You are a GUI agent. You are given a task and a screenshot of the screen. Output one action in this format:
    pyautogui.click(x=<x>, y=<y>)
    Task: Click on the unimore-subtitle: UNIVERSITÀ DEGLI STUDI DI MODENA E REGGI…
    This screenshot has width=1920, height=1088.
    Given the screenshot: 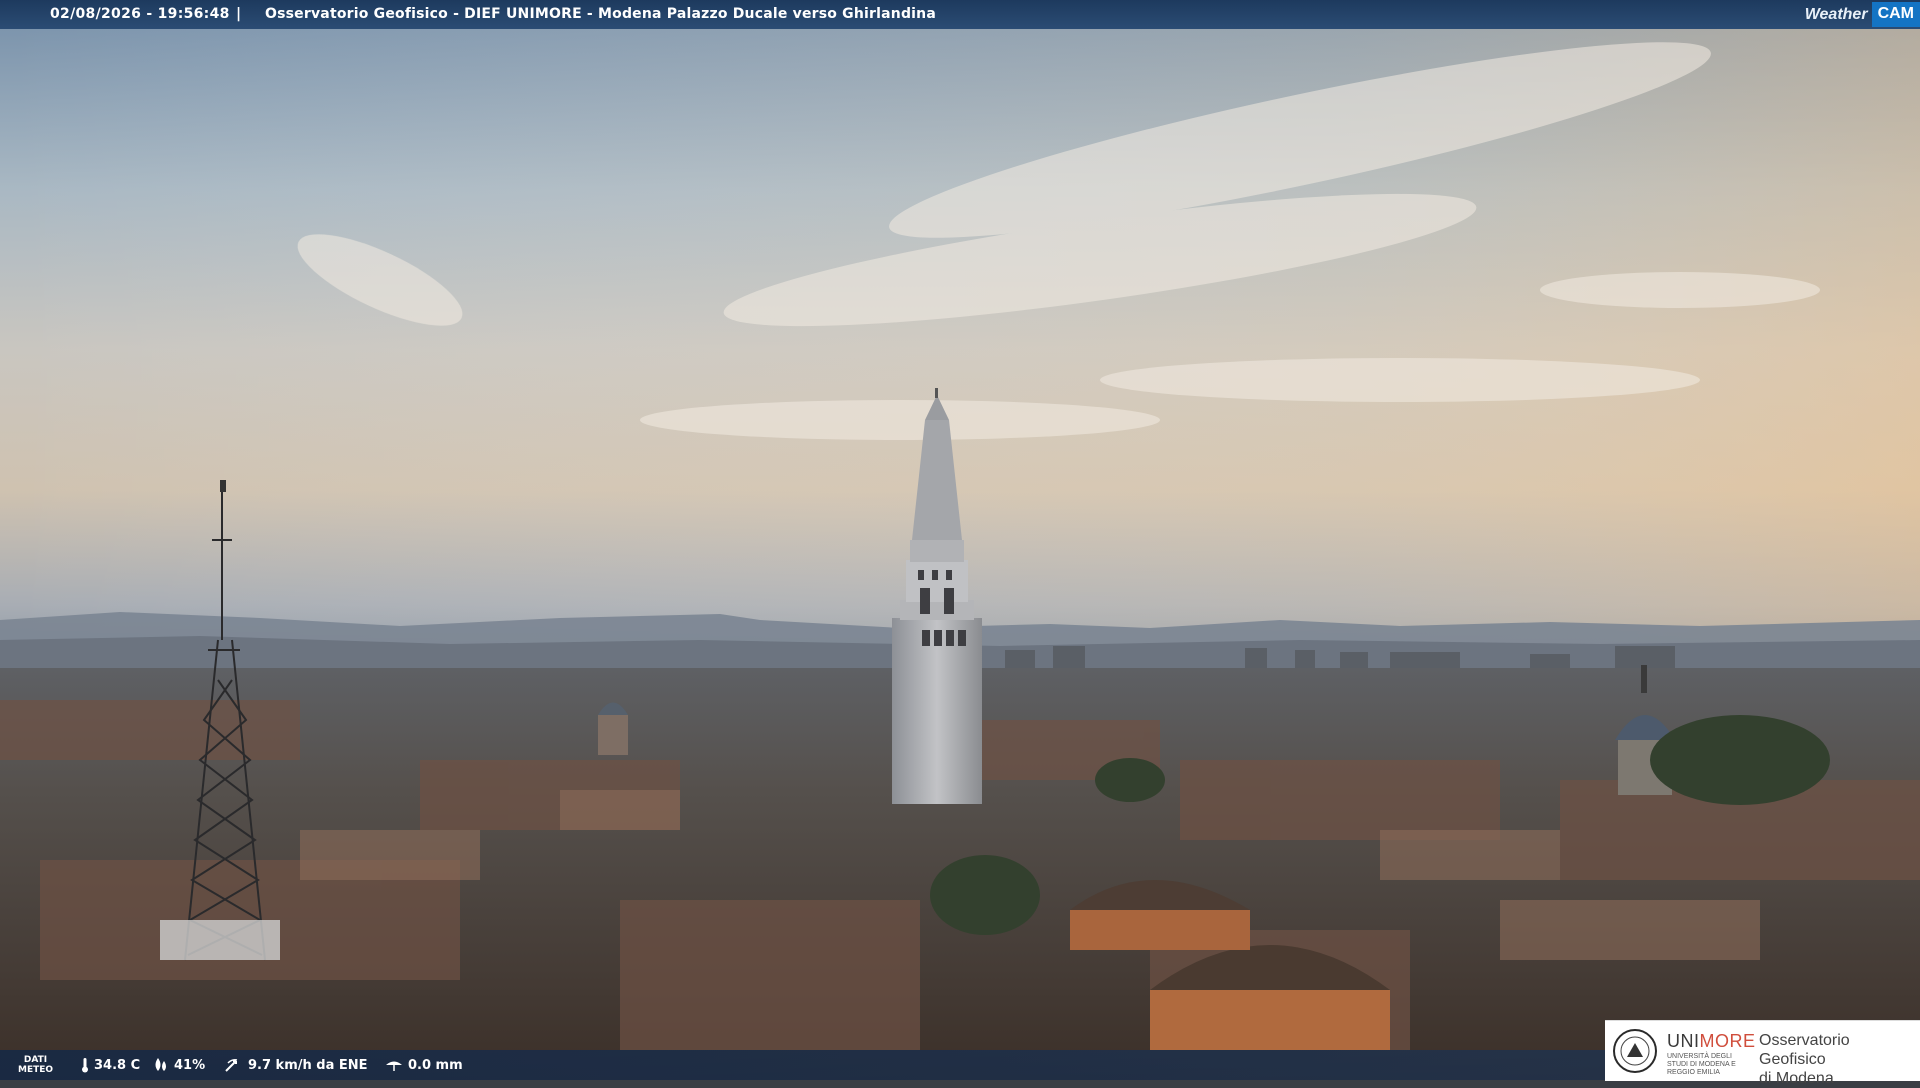 What is the action you would take?
    pyautogui.click(x=1701, y=1064)
    